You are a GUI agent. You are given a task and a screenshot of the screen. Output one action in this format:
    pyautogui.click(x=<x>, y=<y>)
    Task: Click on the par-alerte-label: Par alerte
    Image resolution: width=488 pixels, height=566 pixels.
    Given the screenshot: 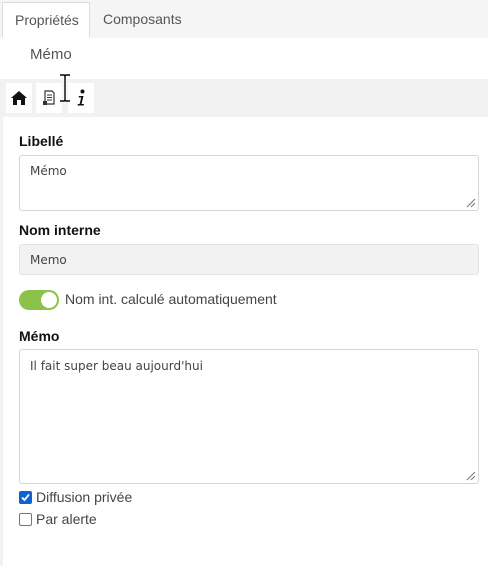 What is the action you would take?
    pyautogui.click(x=66, y=519)
    